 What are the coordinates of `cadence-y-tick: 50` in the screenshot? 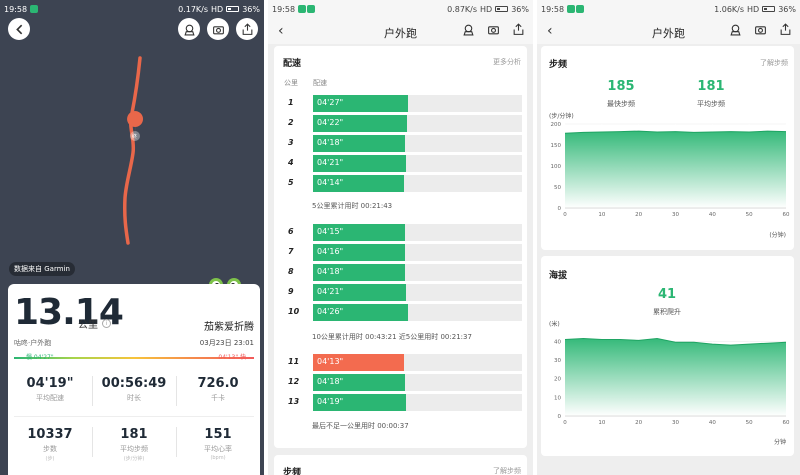 It's located at (557, 188).